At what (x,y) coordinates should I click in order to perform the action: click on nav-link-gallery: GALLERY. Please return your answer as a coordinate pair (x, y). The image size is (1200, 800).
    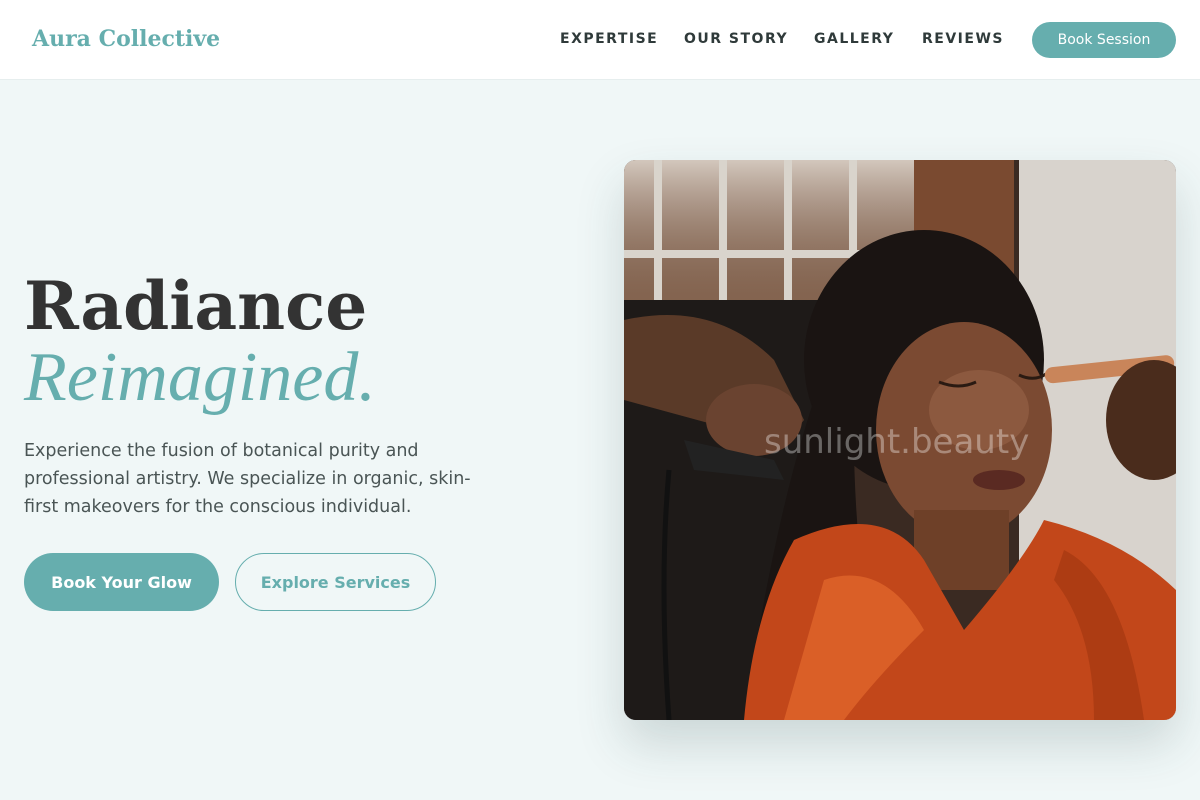
    Looking at the image, I should click on (854, 39).